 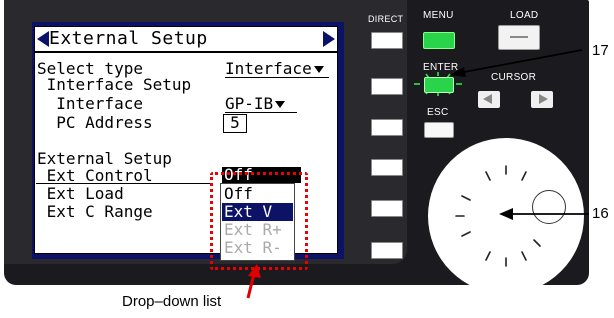 I want to click on select-type-dropdown: Interface, so click(x=277, y=69).